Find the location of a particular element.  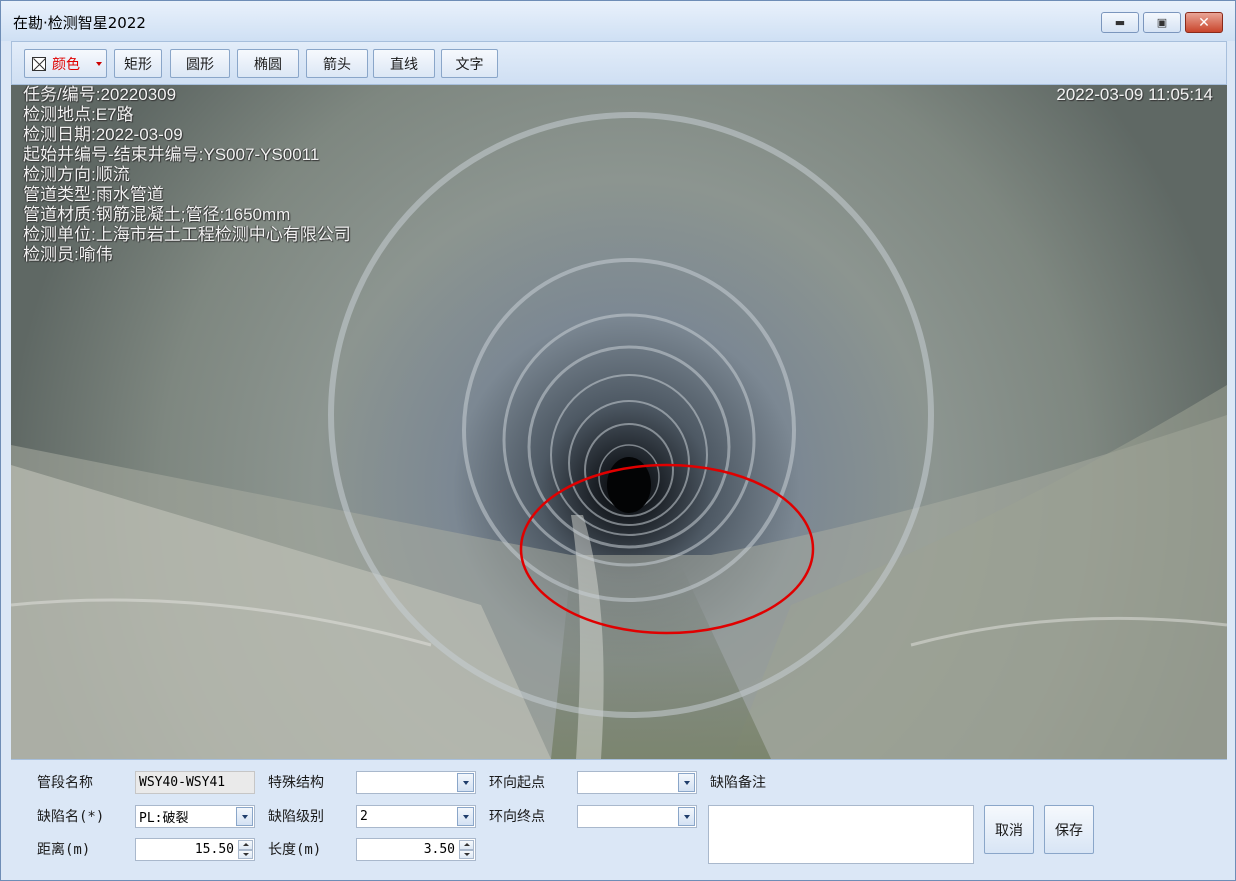

overlay-line: 检测方向:顺流 is located at coordinates (76, 174).